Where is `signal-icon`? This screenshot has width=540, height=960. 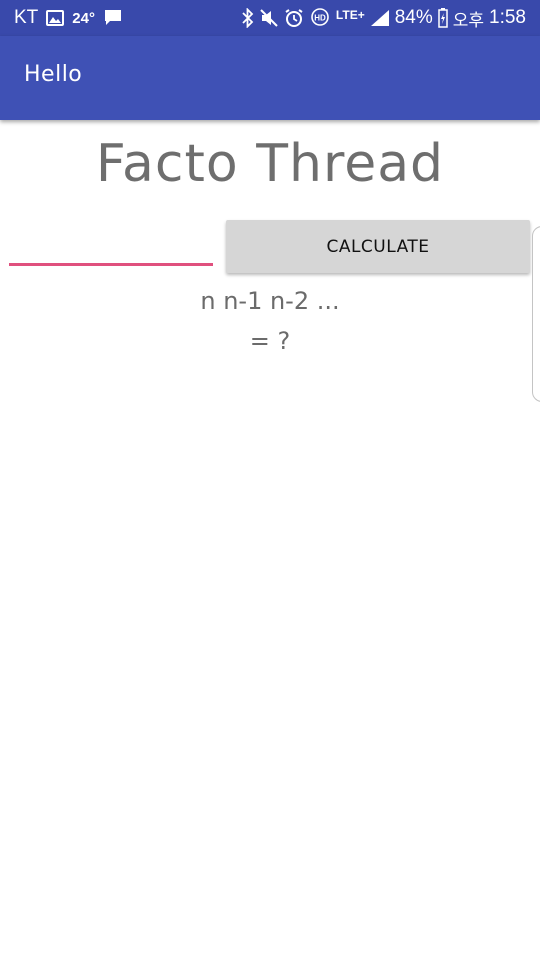 signal-icon is located at coordinates (380, 18).